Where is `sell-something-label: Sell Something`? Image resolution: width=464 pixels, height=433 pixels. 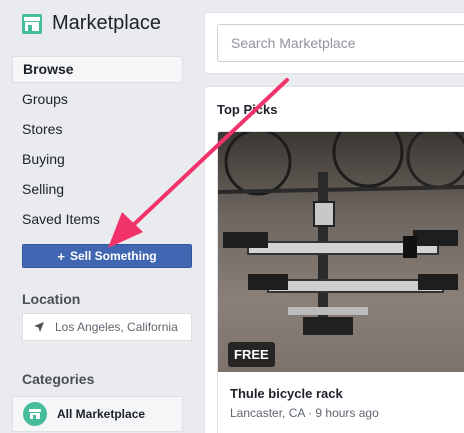
sell-something-label: Sell Something is located at coordinates (113, 256).